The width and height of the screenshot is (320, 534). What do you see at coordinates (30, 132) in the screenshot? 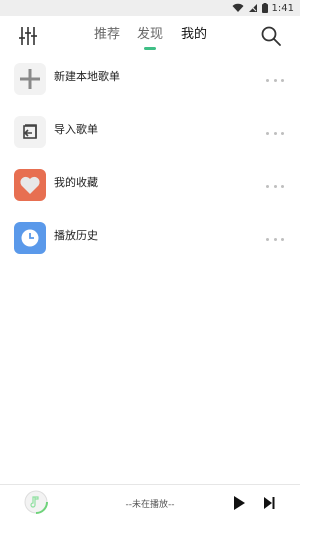
I see `import-icon` at bounding box center [30, 132].